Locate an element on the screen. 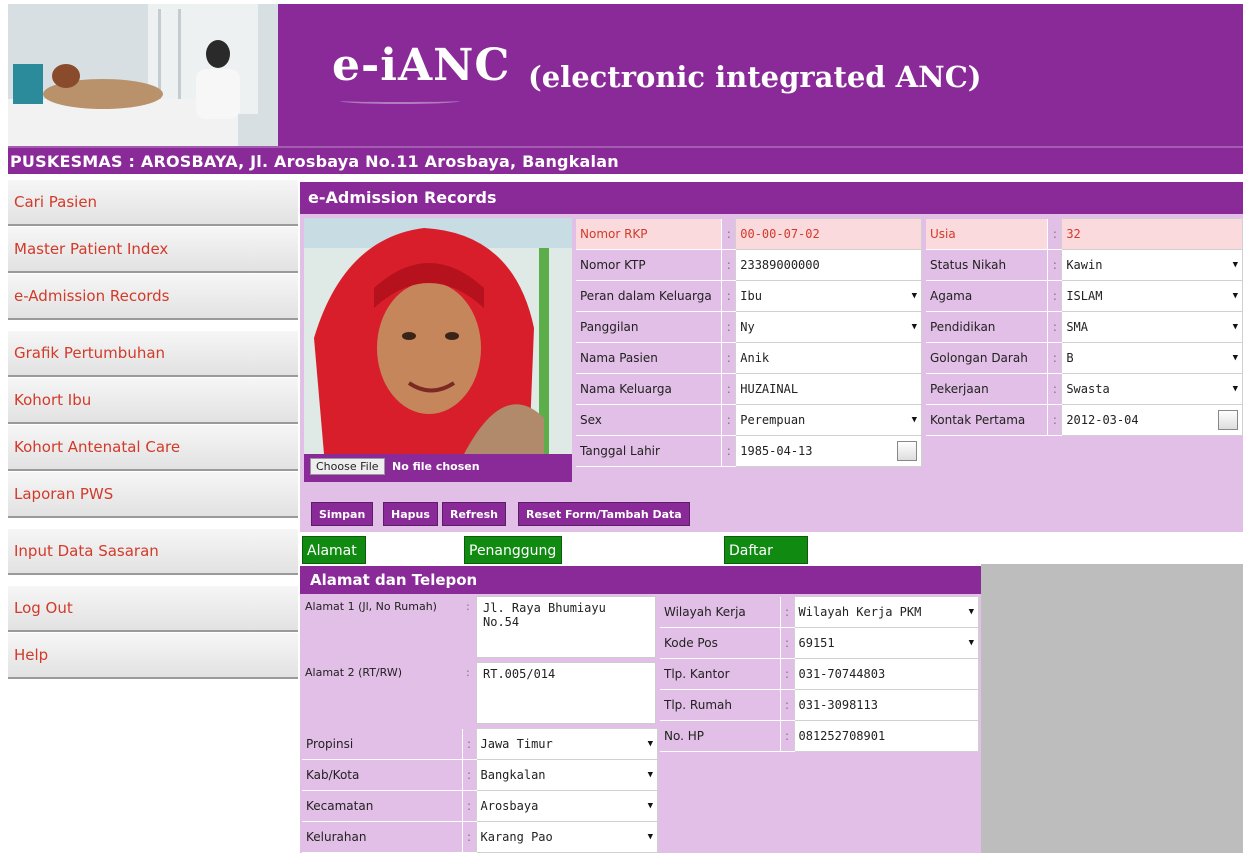 The width and height of the screenshot is (1243, 853). agama-select: ISLAM ▼ is located at coordinates (1152, 296).